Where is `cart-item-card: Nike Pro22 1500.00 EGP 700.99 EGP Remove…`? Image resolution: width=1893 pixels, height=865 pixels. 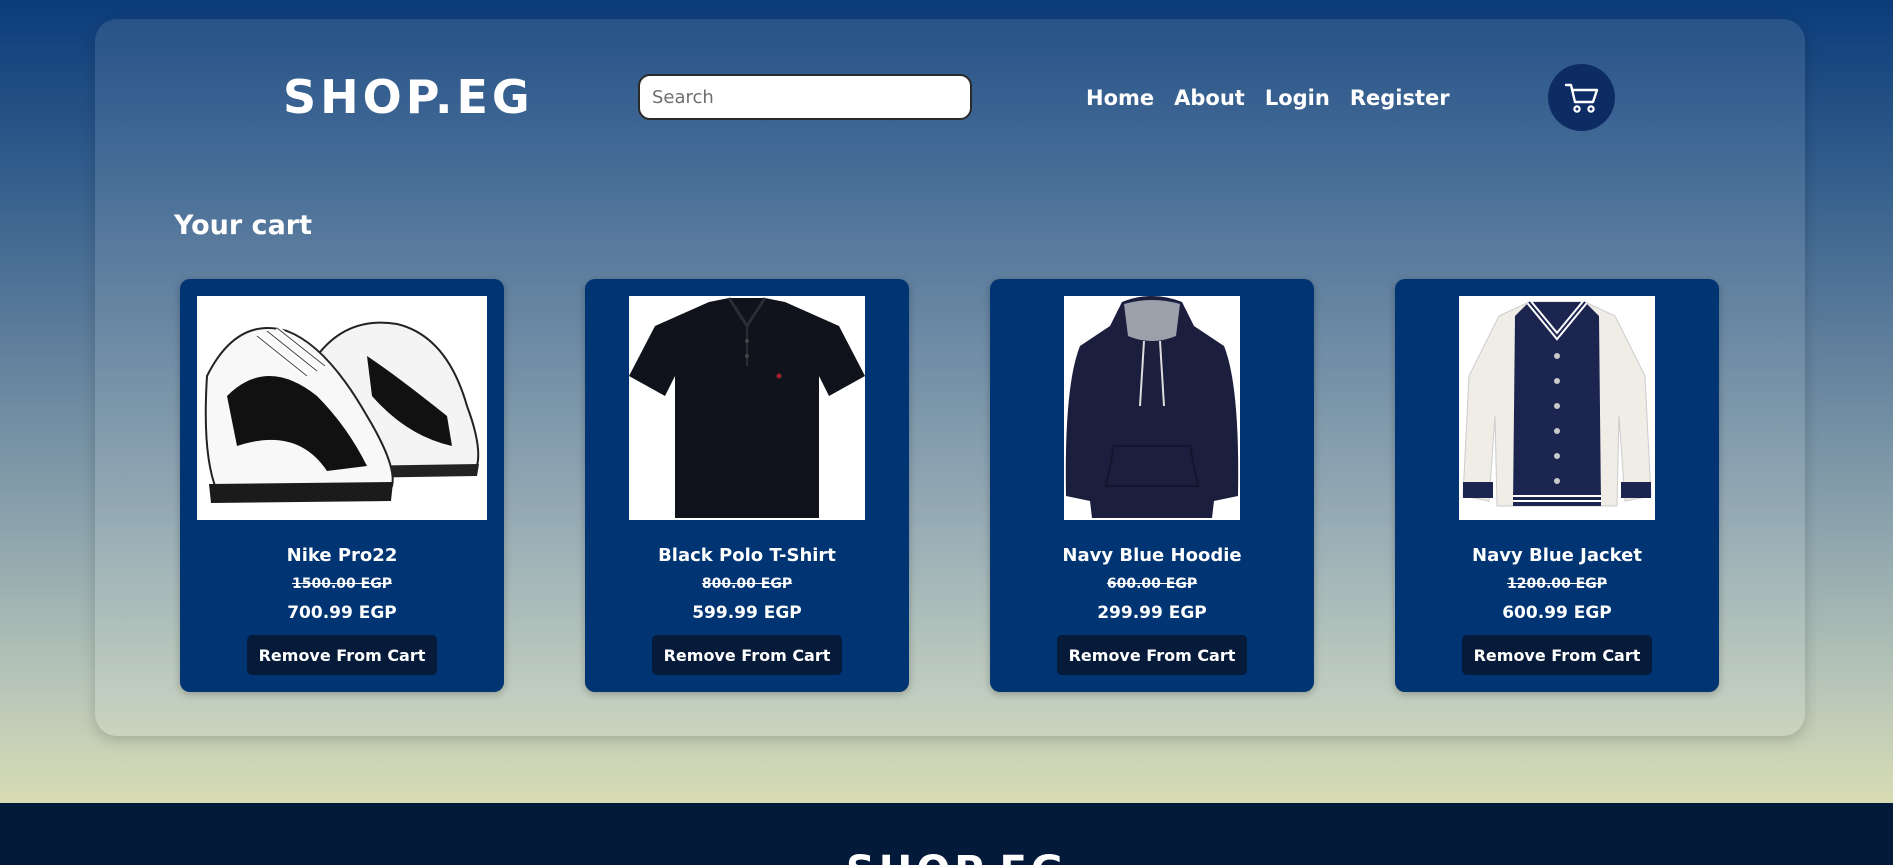
cart-item-card: Nike Pro22 1500.00 EGP 700.99 EGP Remove… is located at coordinates (342, 485).